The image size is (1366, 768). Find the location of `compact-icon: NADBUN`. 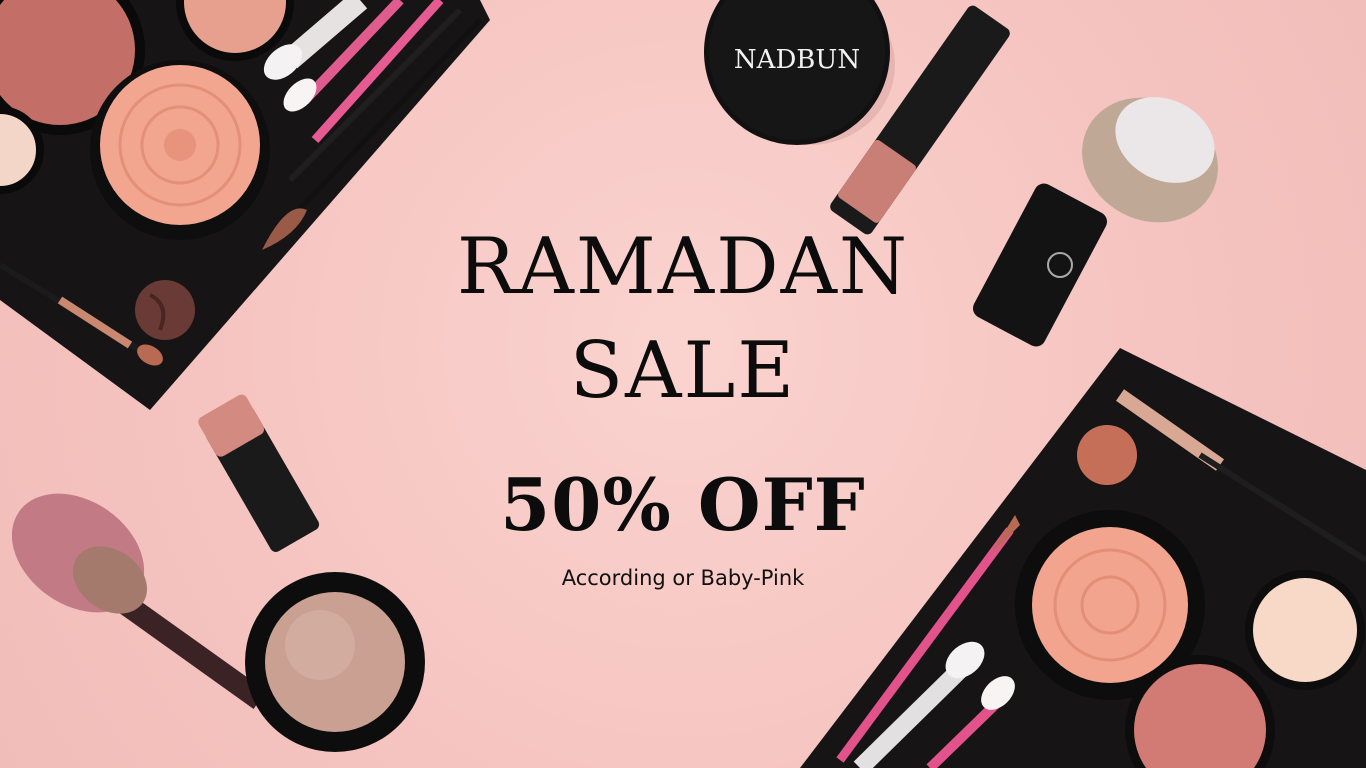

compact-icon: NADBUN is located at coordinates (799, 72).